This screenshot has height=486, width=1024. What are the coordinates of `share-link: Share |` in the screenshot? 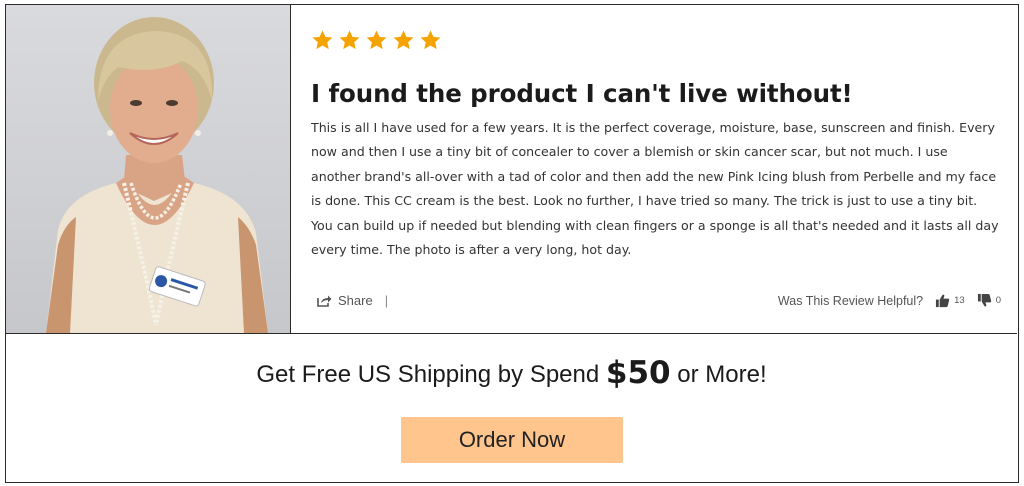 It's located at (352, 300).